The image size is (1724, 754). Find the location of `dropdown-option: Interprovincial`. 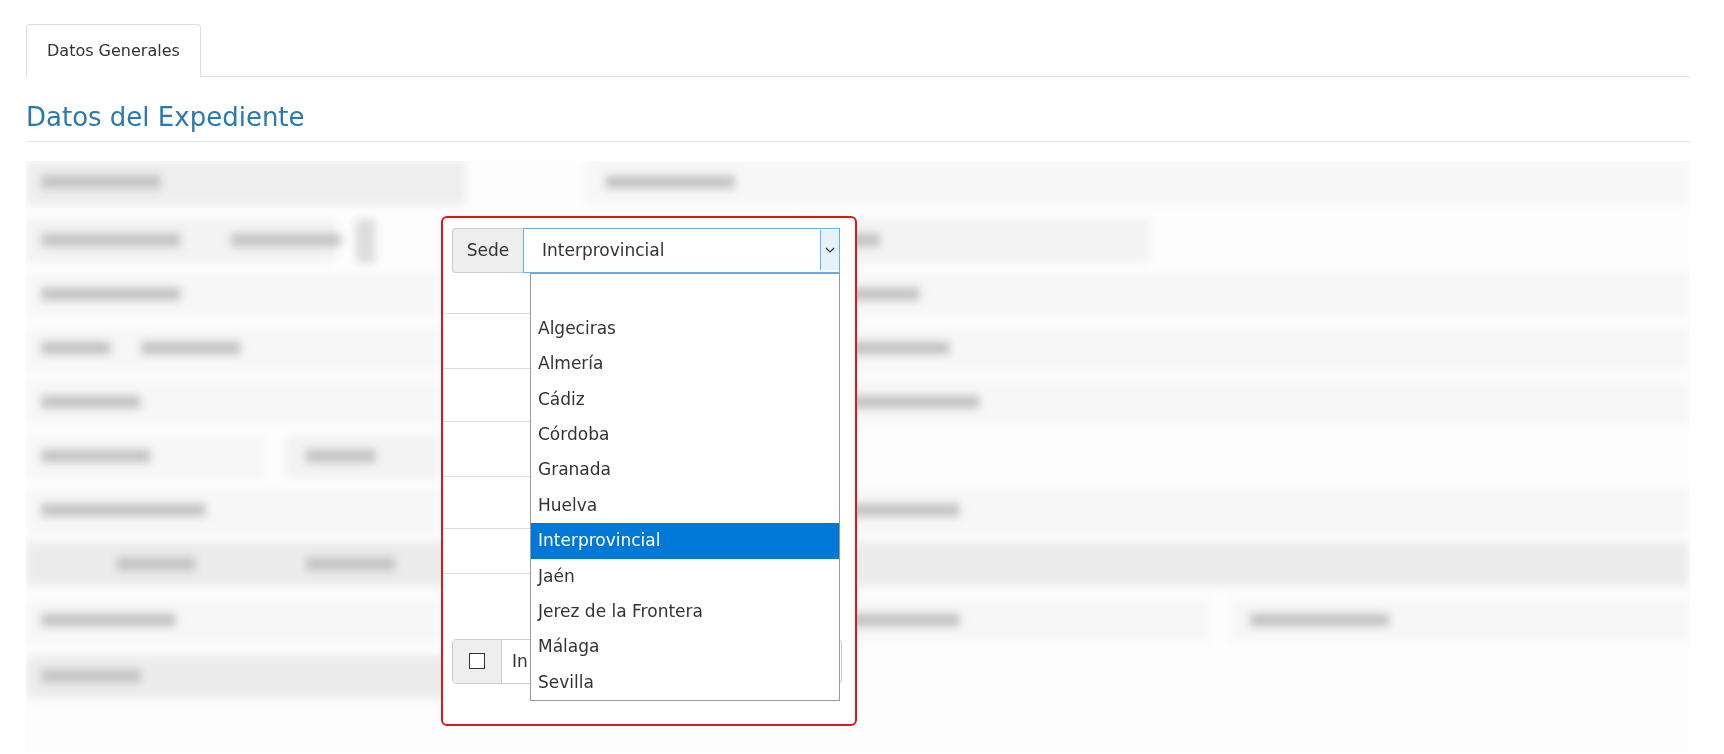

dropdown-option: Interprovincial is located at coordinates (685, 541).